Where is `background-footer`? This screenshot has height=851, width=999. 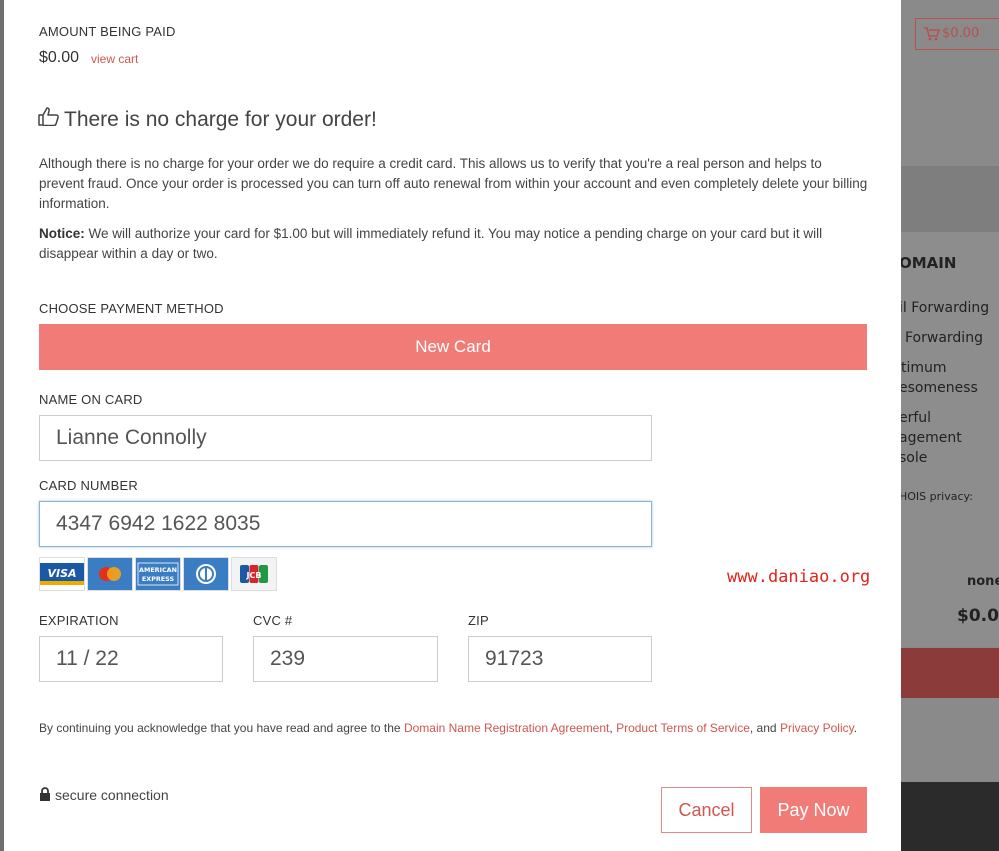
background-footer is located at coordinates (950, 816).